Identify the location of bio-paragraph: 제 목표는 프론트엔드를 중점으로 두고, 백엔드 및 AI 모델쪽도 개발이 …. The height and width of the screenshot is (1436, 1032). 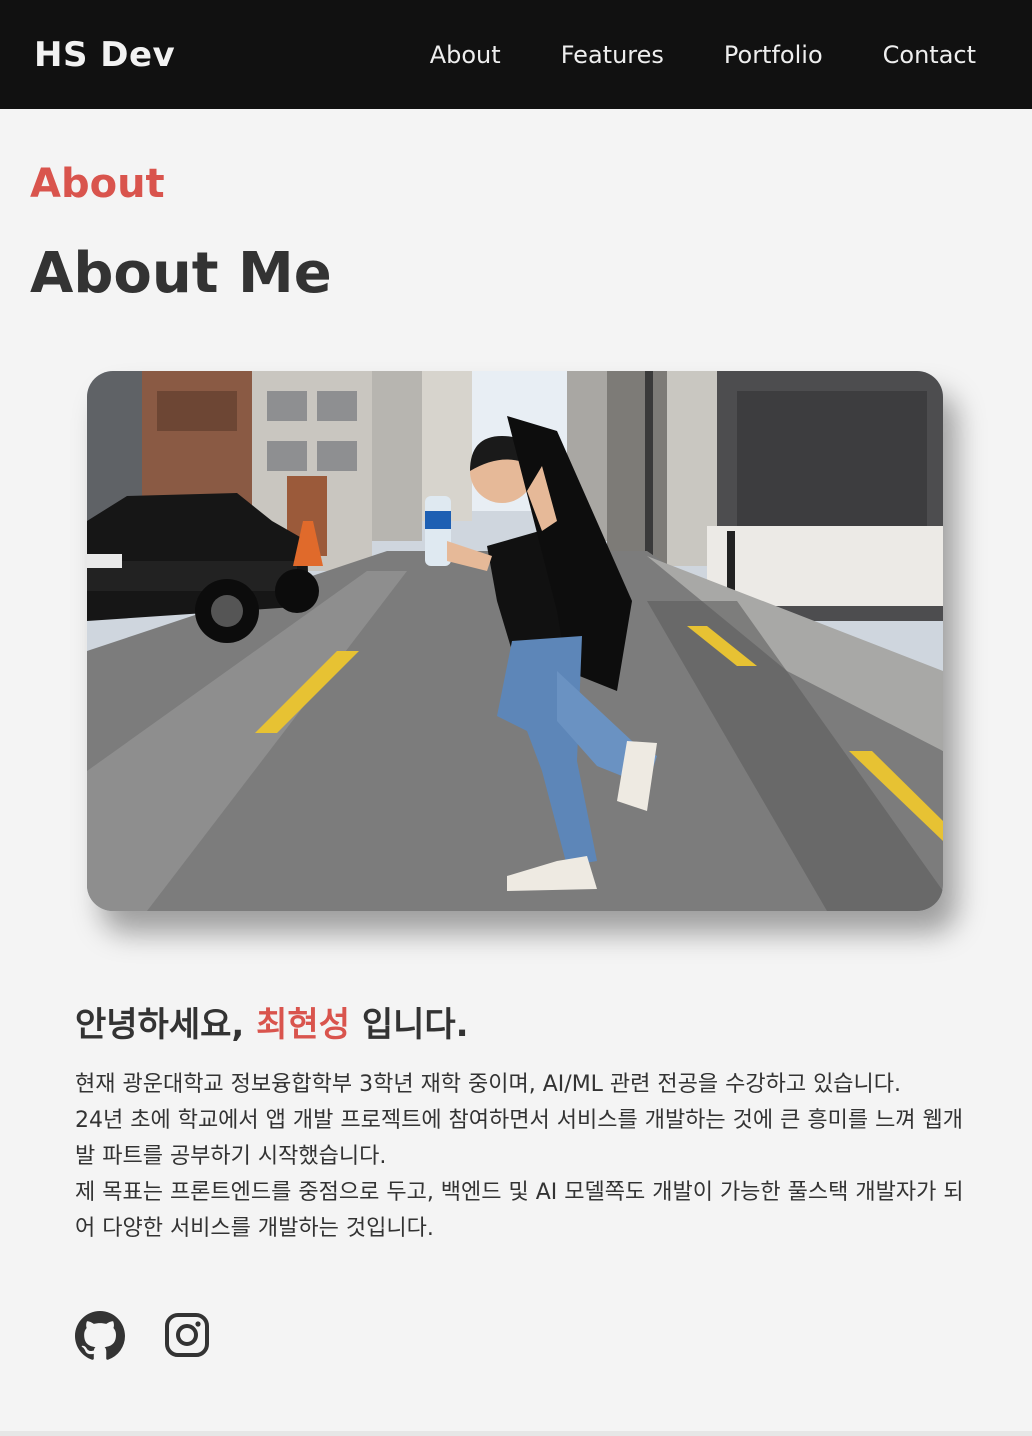
(519, 1210).